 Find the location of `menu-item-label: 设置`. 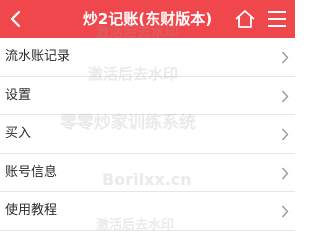

menu-item-label: 设置 is located at coordinates (18, 95).